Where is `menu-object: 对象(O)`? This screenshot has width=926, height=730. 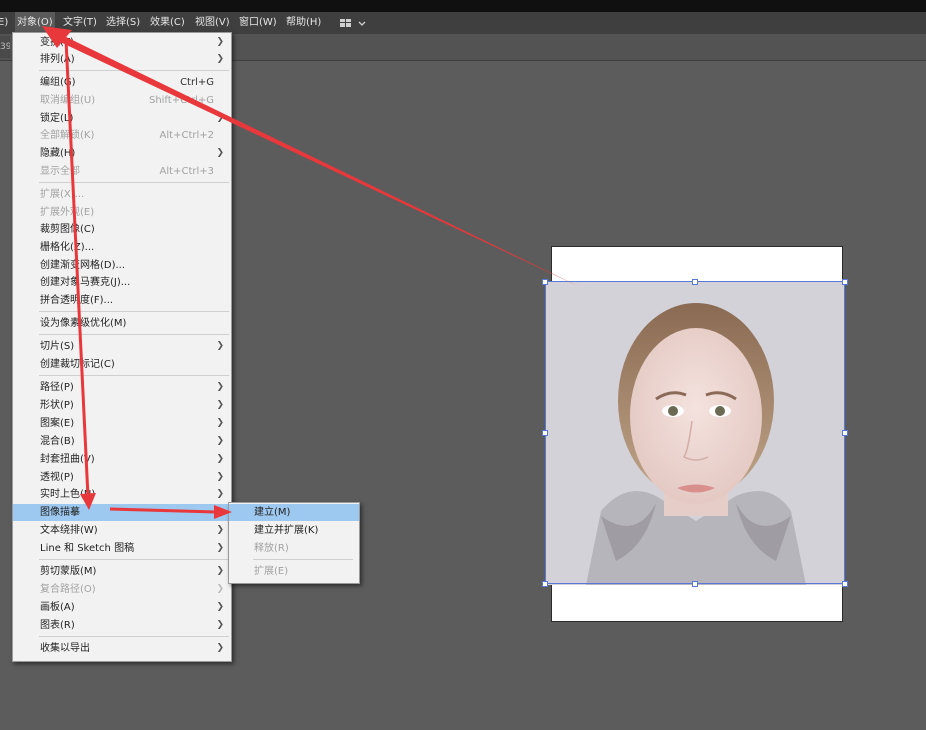
menu-object: 对象(O) is located at coordinates (35, 23).